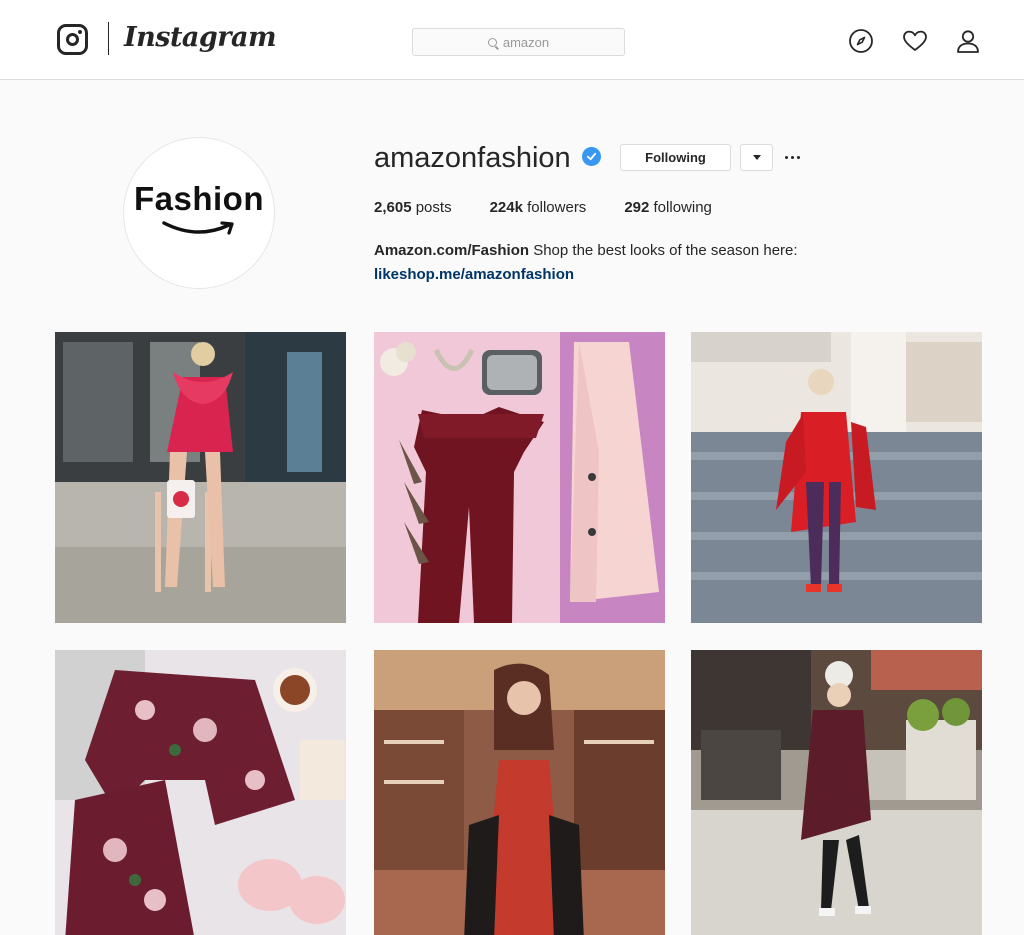 The height and width of the screenshot is (935, 1024). I want to click on top-navigation: Instagram amazon, so click(512, 40).